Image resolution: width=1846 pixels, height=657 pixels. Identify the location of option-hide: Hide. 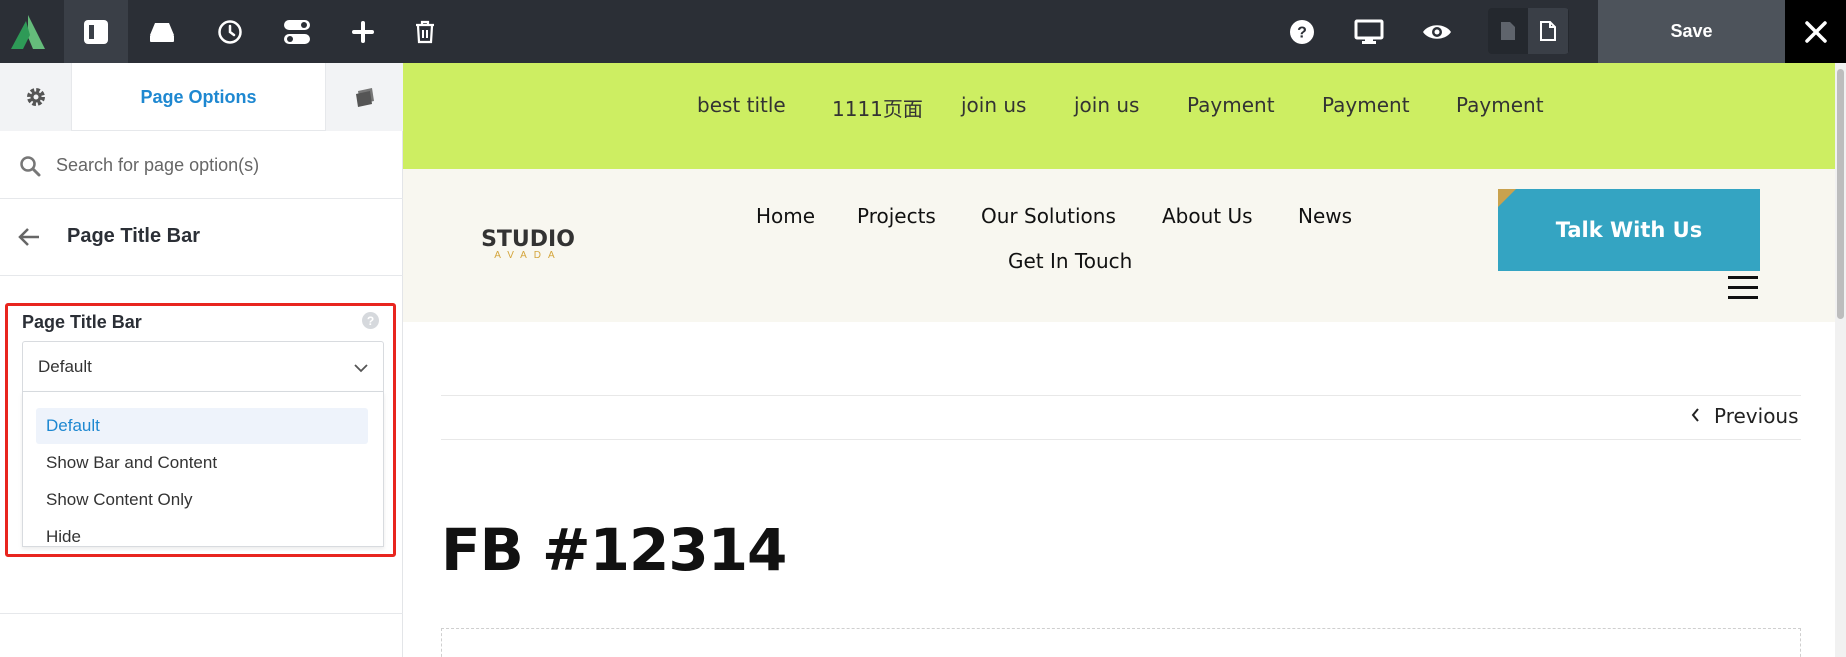
(202, 537).